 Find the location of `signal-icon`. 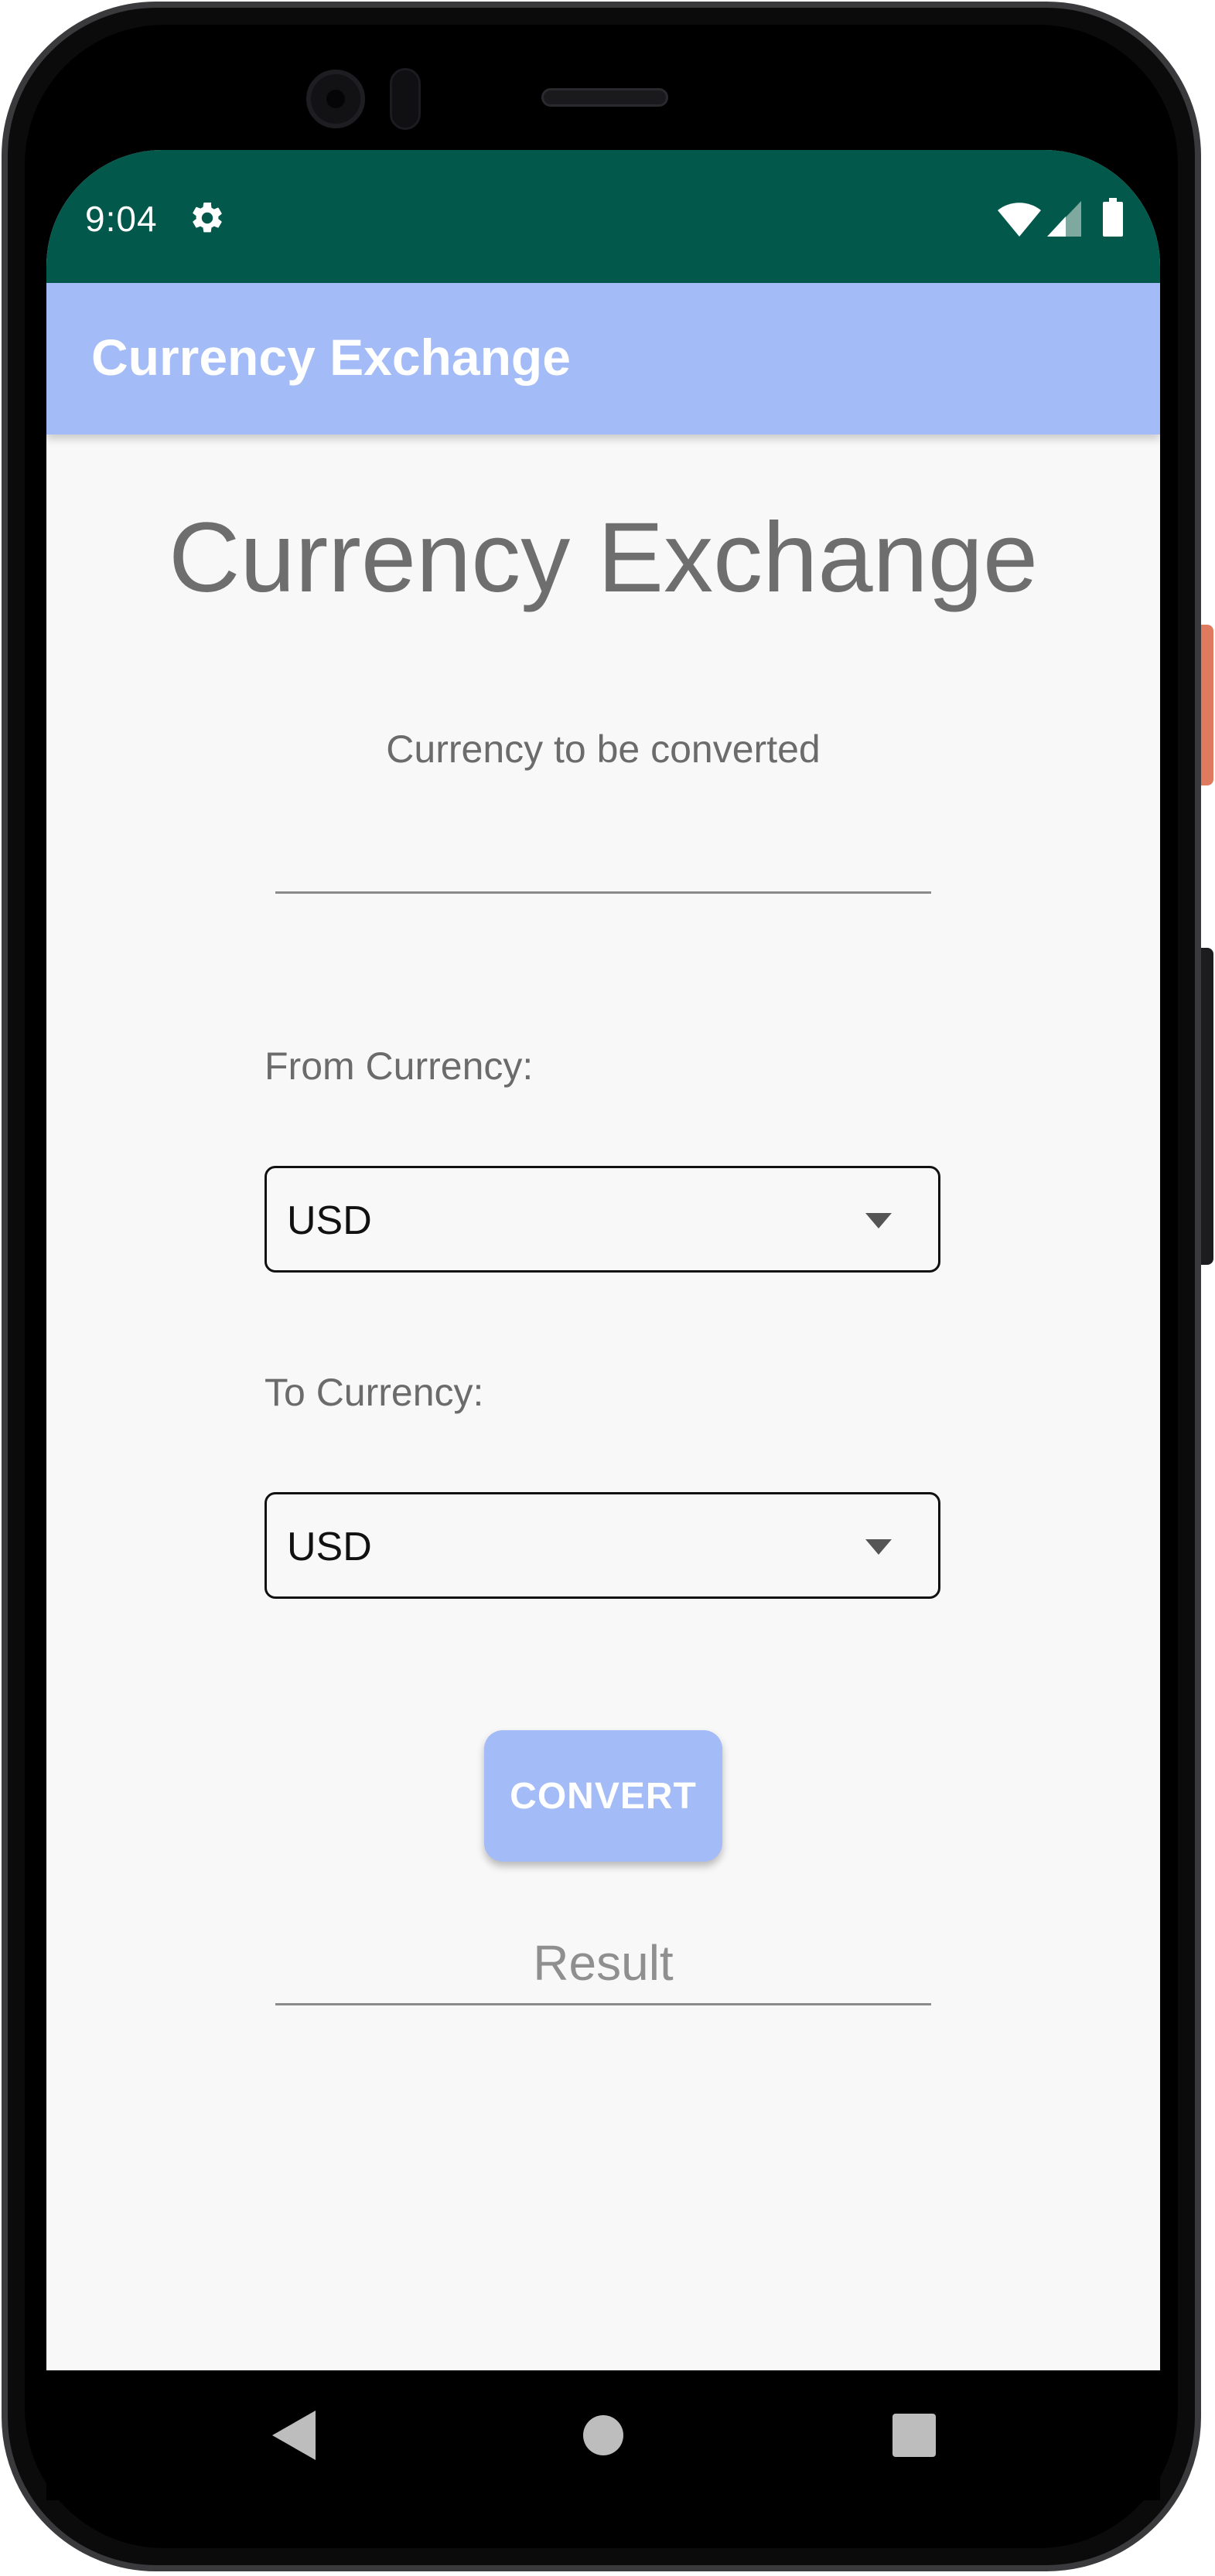

signal-icon is located at coordinates (1064, 219).